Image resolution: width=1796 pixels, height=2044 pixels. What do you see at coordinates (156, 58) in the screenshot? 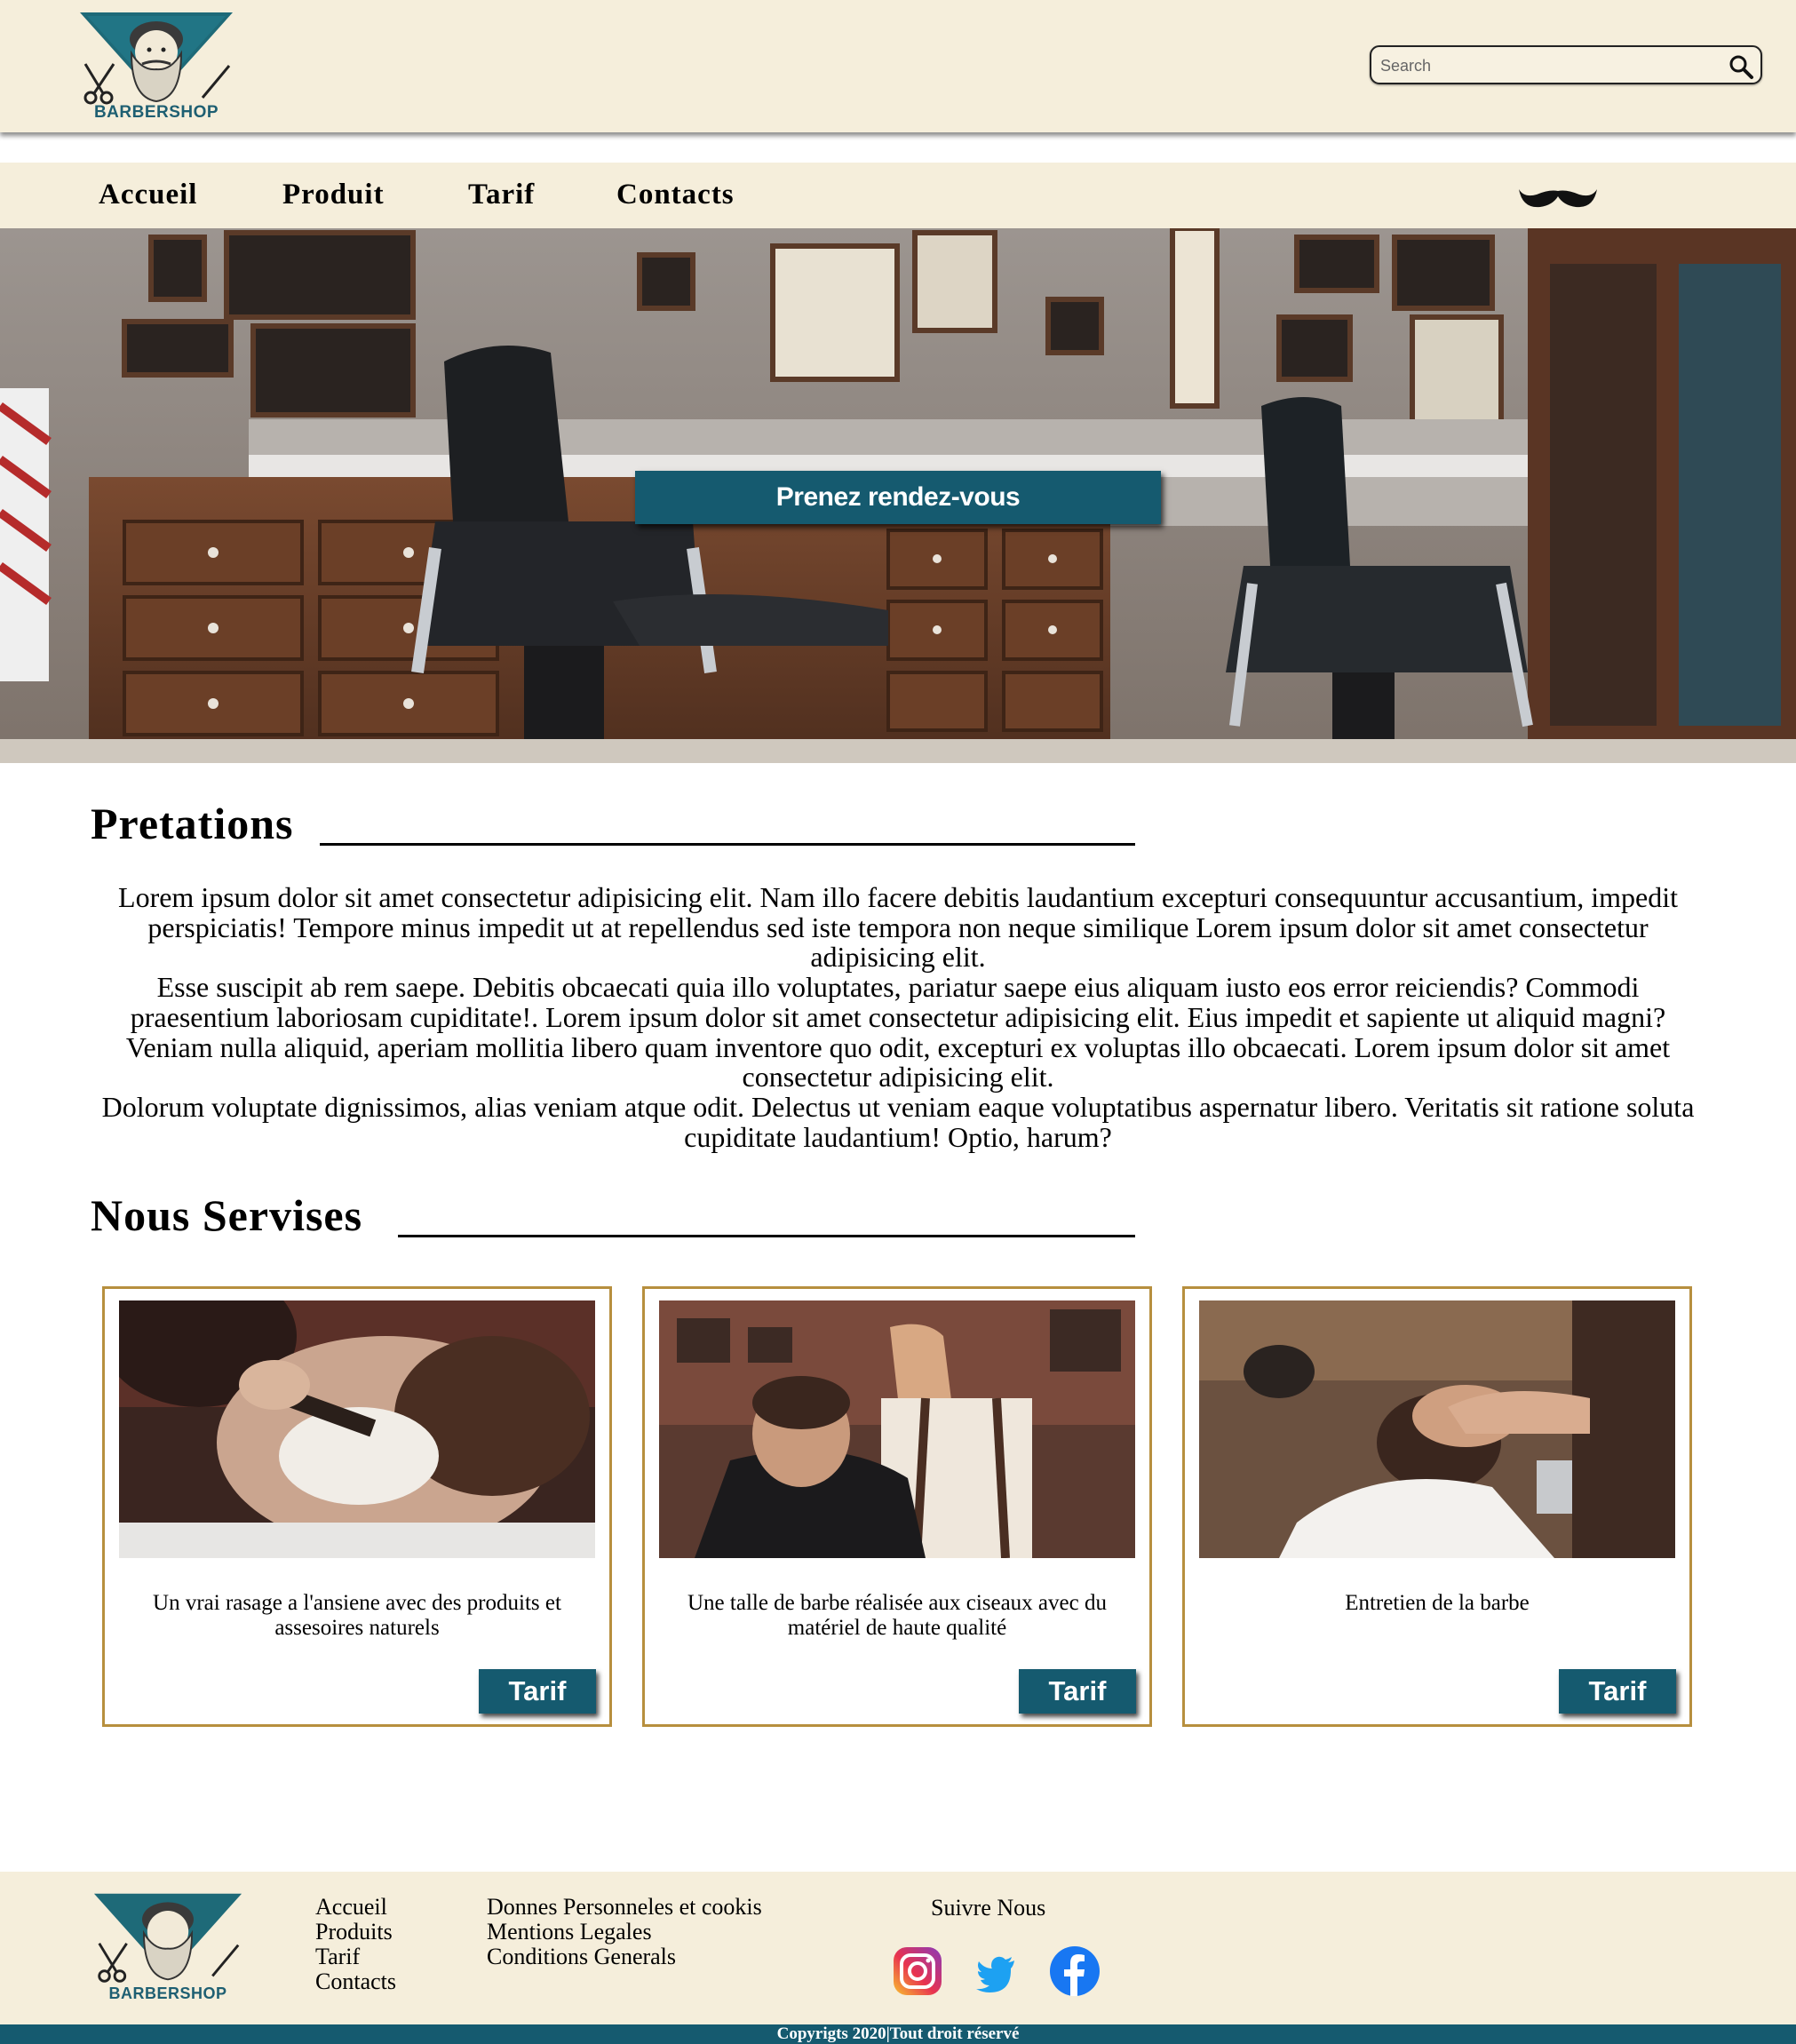
I see `logo-emblem-icon` at bounding box center [156, 58].